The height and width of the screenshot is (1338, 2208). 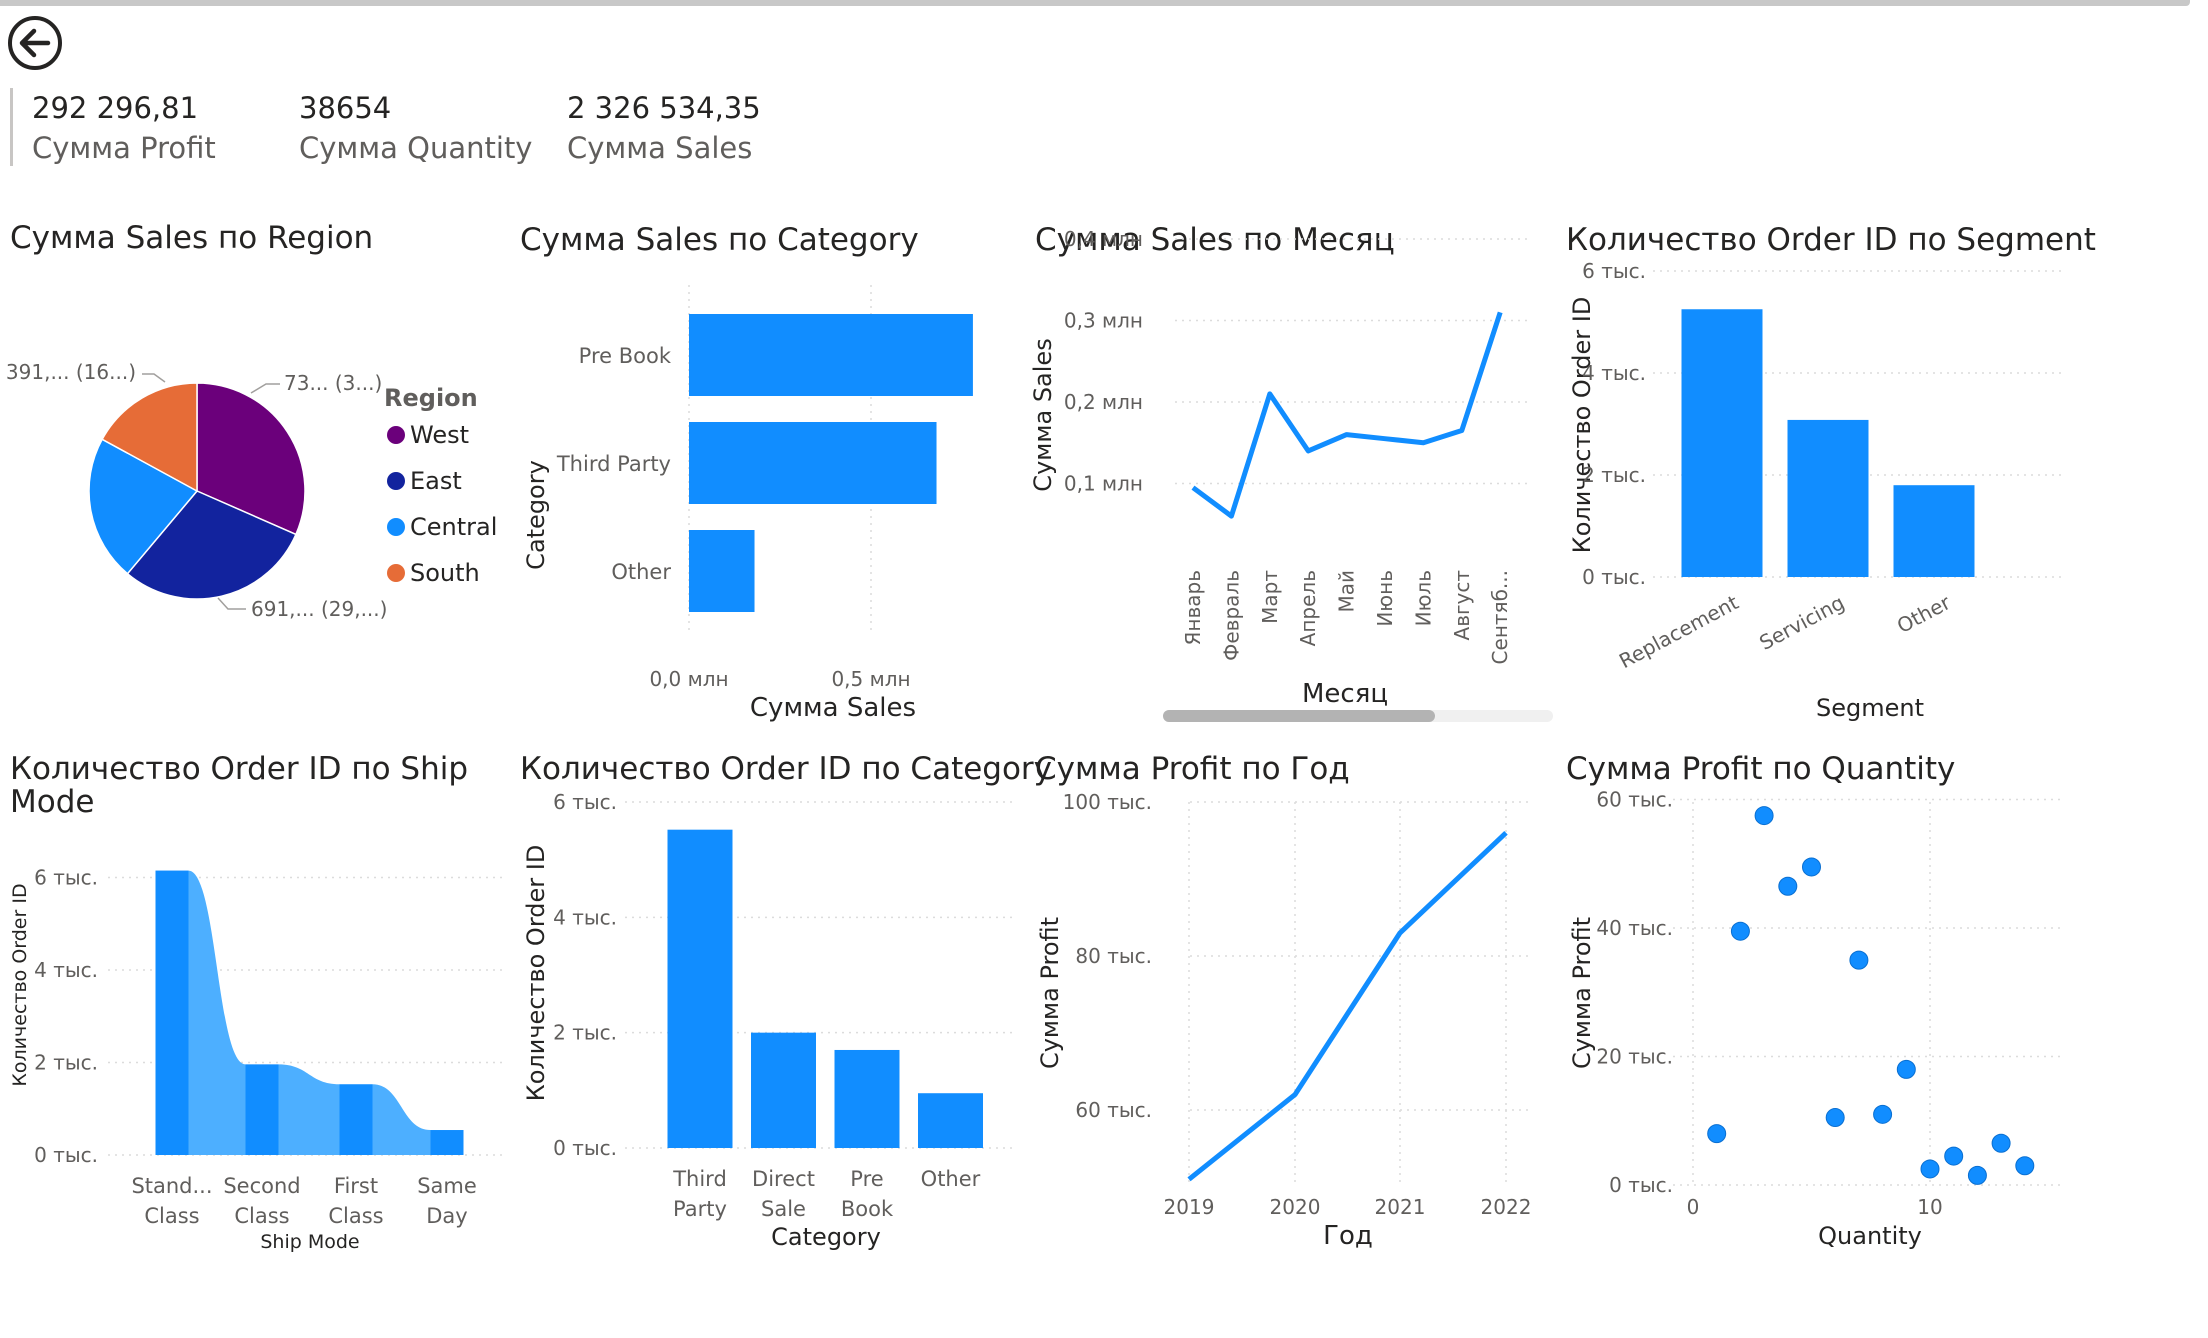 I want to click on legend-item-central: Central, so click(x=453, y=527).